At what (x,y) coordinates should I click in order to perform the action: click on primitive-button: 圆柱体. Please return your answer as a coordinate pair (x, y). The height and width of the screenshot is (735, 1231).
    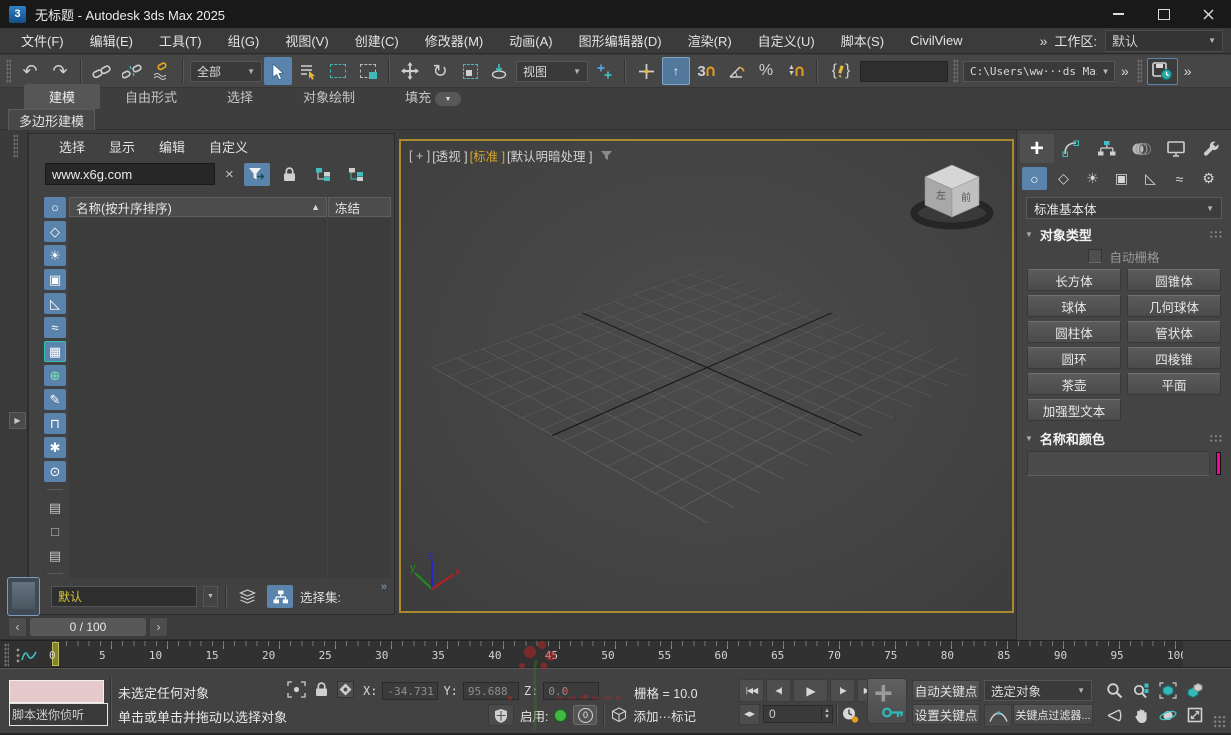
    Looking at the image, I should click on (1074, 332).